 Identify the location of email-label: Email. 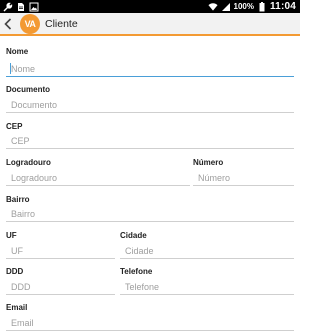
(17, 307).